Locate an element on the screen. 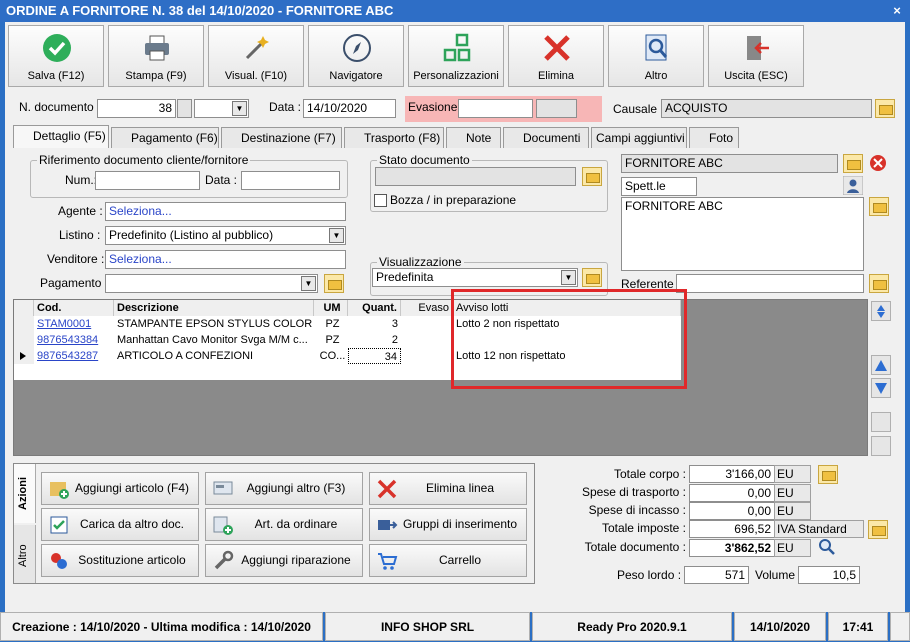  grid-header-evaded: Evaso is located at coordinates (427, 308).